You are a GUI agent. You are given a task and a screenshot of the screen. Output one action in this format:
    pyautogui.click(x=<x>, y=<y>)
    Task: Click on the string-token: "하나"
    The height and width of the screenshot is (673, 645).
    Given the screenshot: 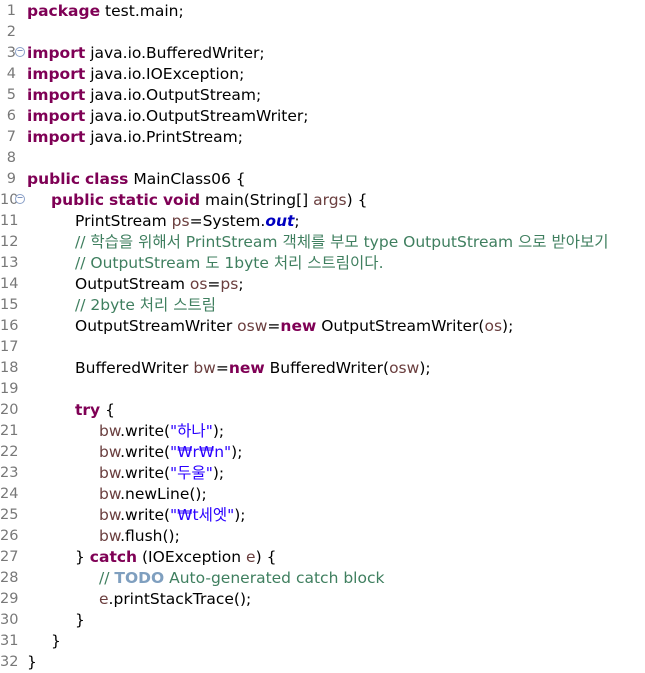 What is the action you would take?
    pyautogui.click(x=191, y=431)
    